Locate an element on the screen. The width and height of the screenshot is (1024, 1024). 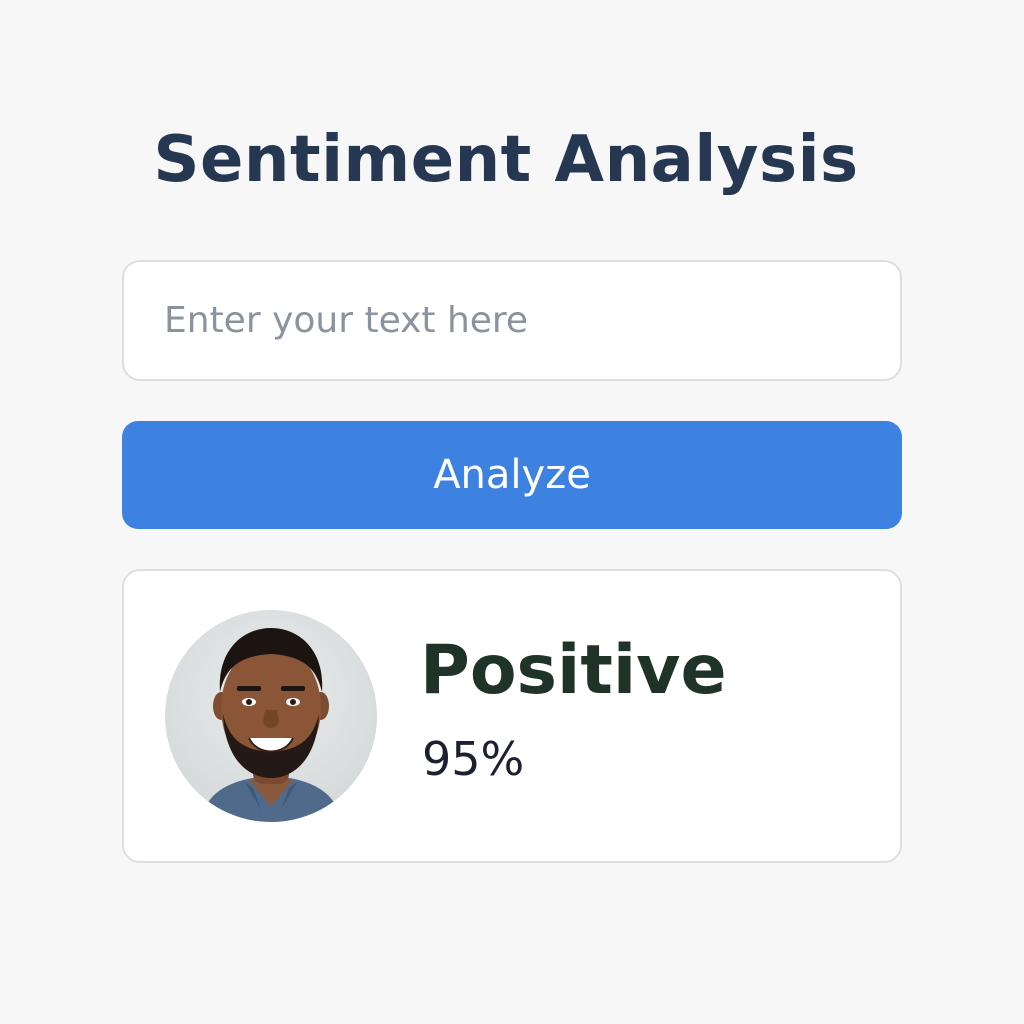
avatar is located at coordinates (271, 716).